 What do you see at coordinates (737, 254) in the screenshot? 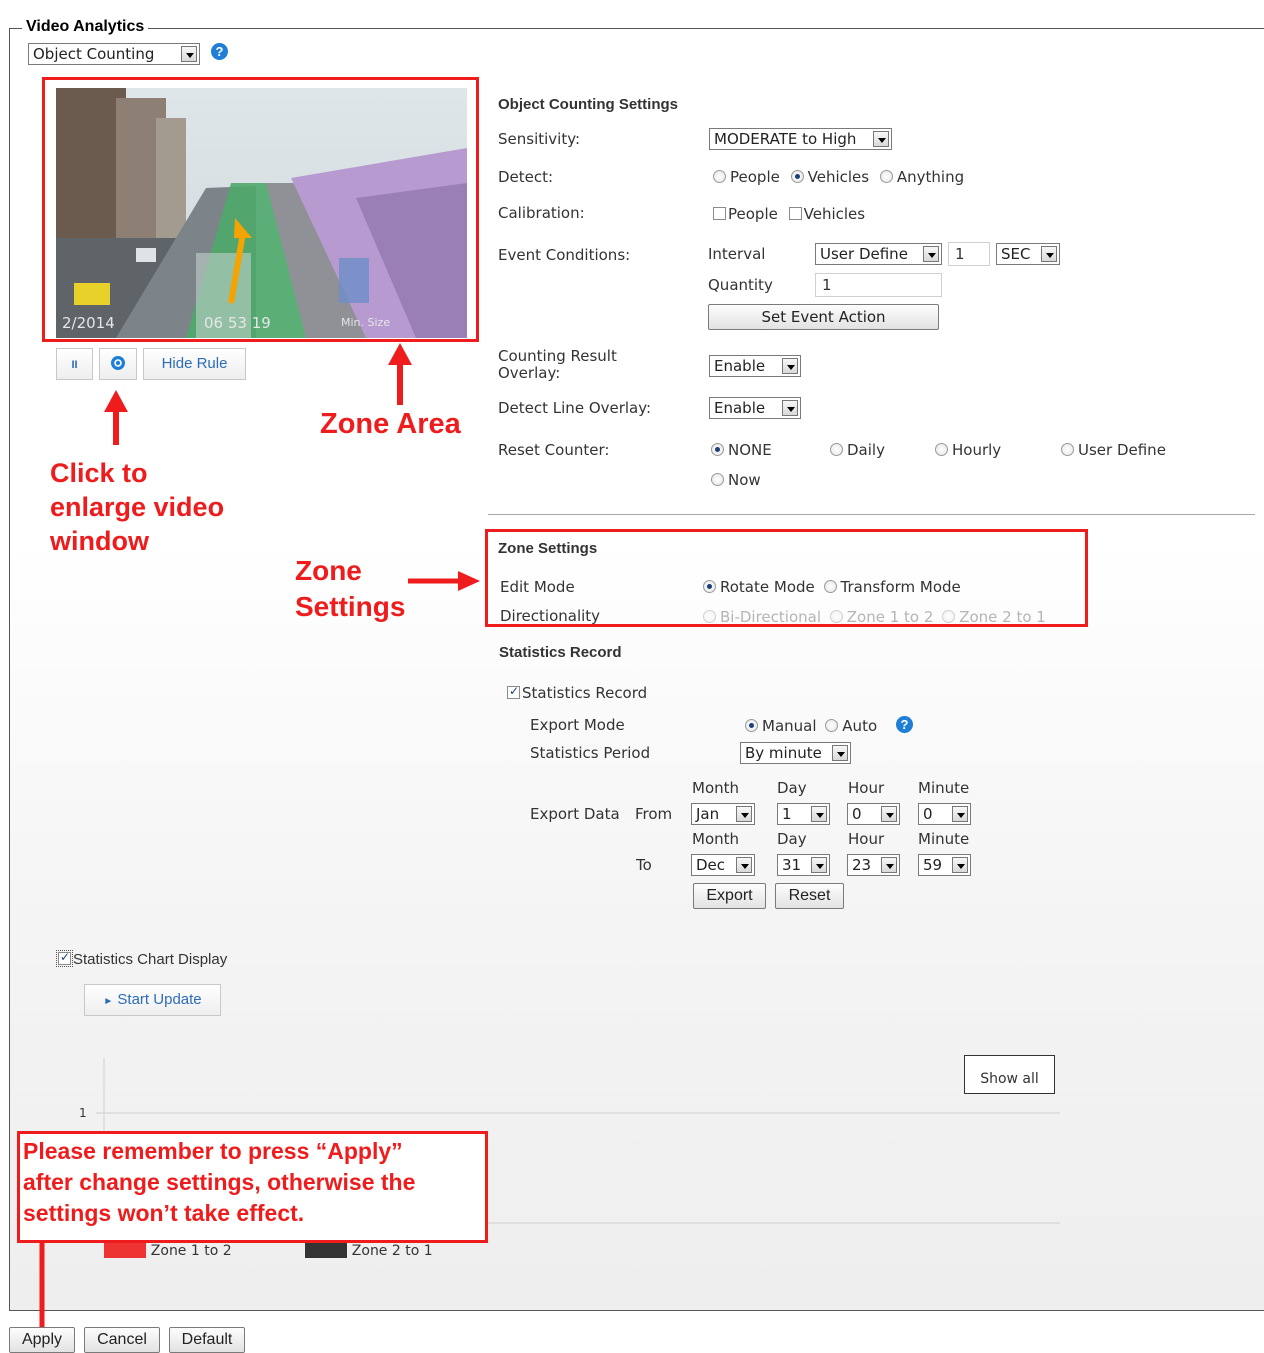
I see `interval-label: Interval` at bounding box center [737, 254].